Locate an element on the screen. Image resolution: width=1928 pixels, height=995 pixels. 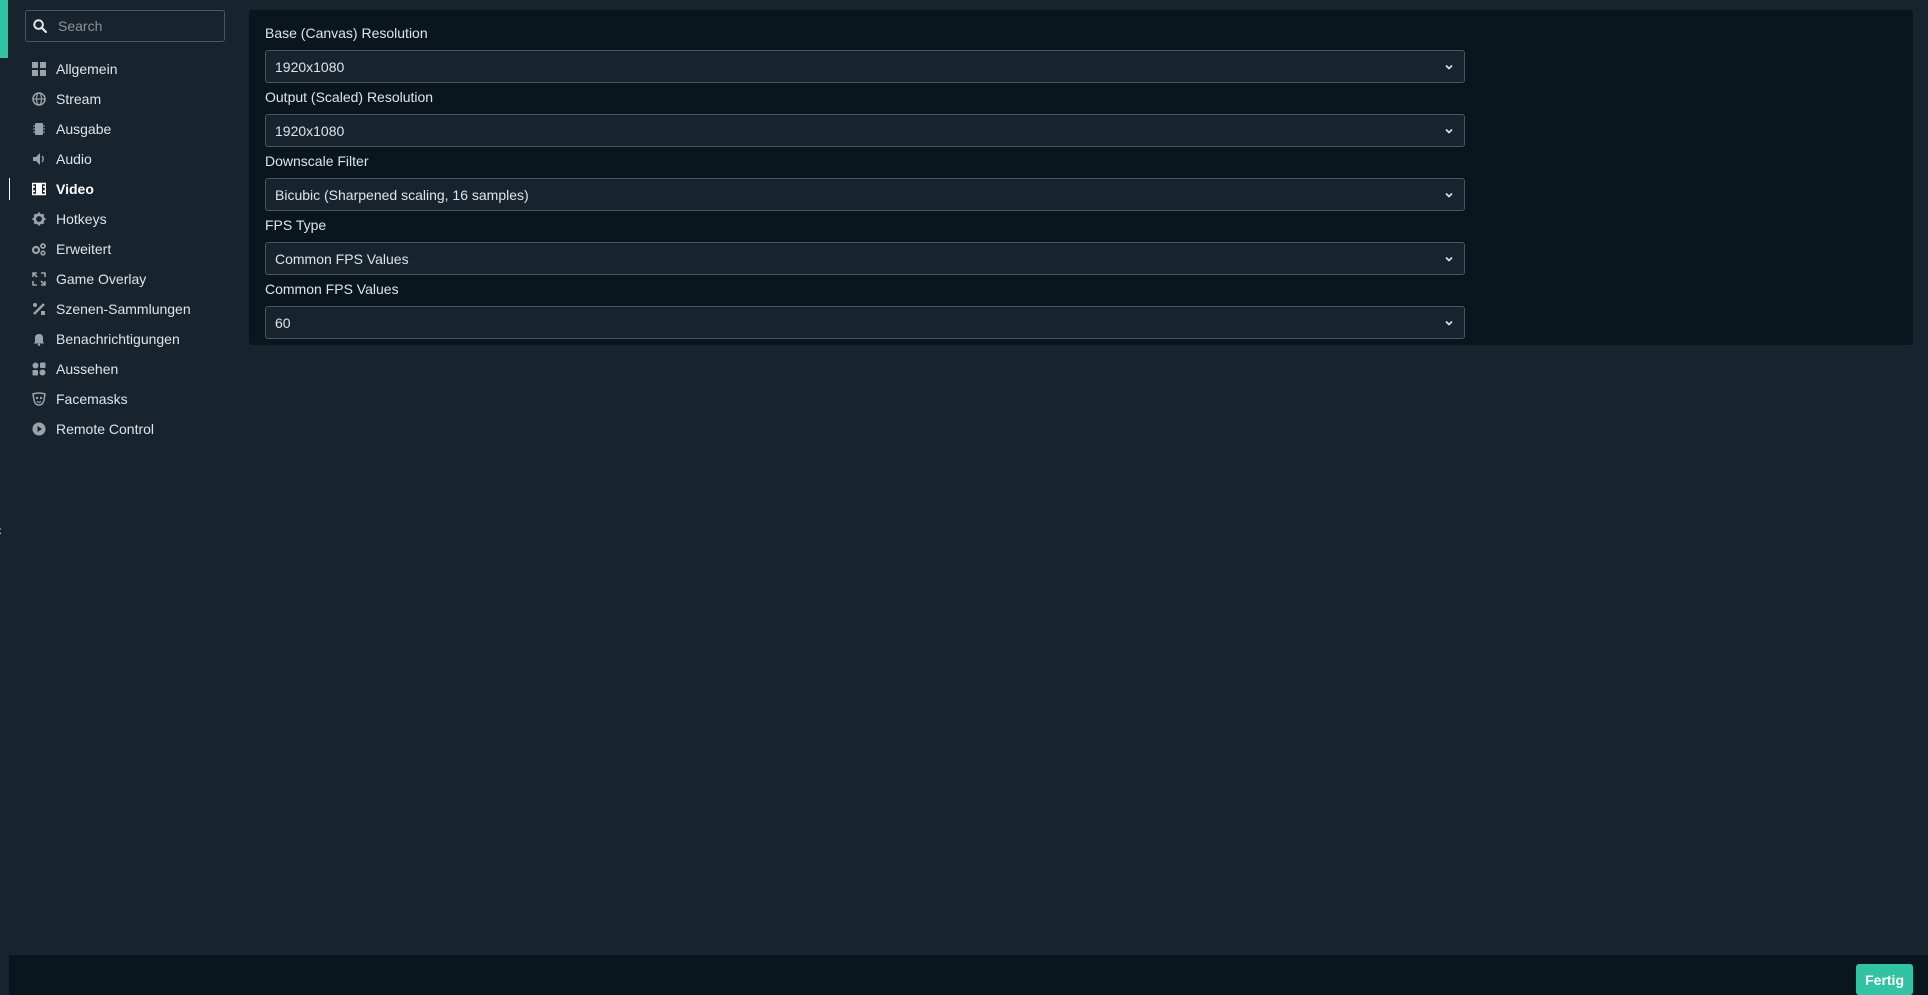
chip-icon is located at coordinates (39, 129).